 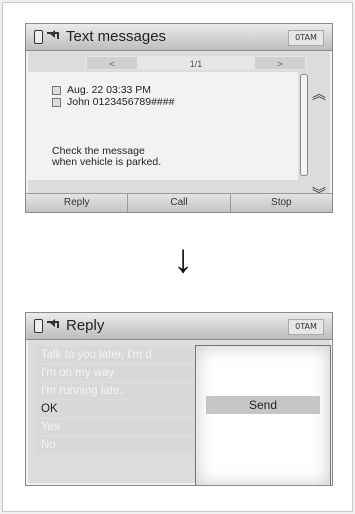 What do you see at coordinates (112, 63) in the screenshot?
I see `prev-page-button: <` at bounding box center [112, 63].